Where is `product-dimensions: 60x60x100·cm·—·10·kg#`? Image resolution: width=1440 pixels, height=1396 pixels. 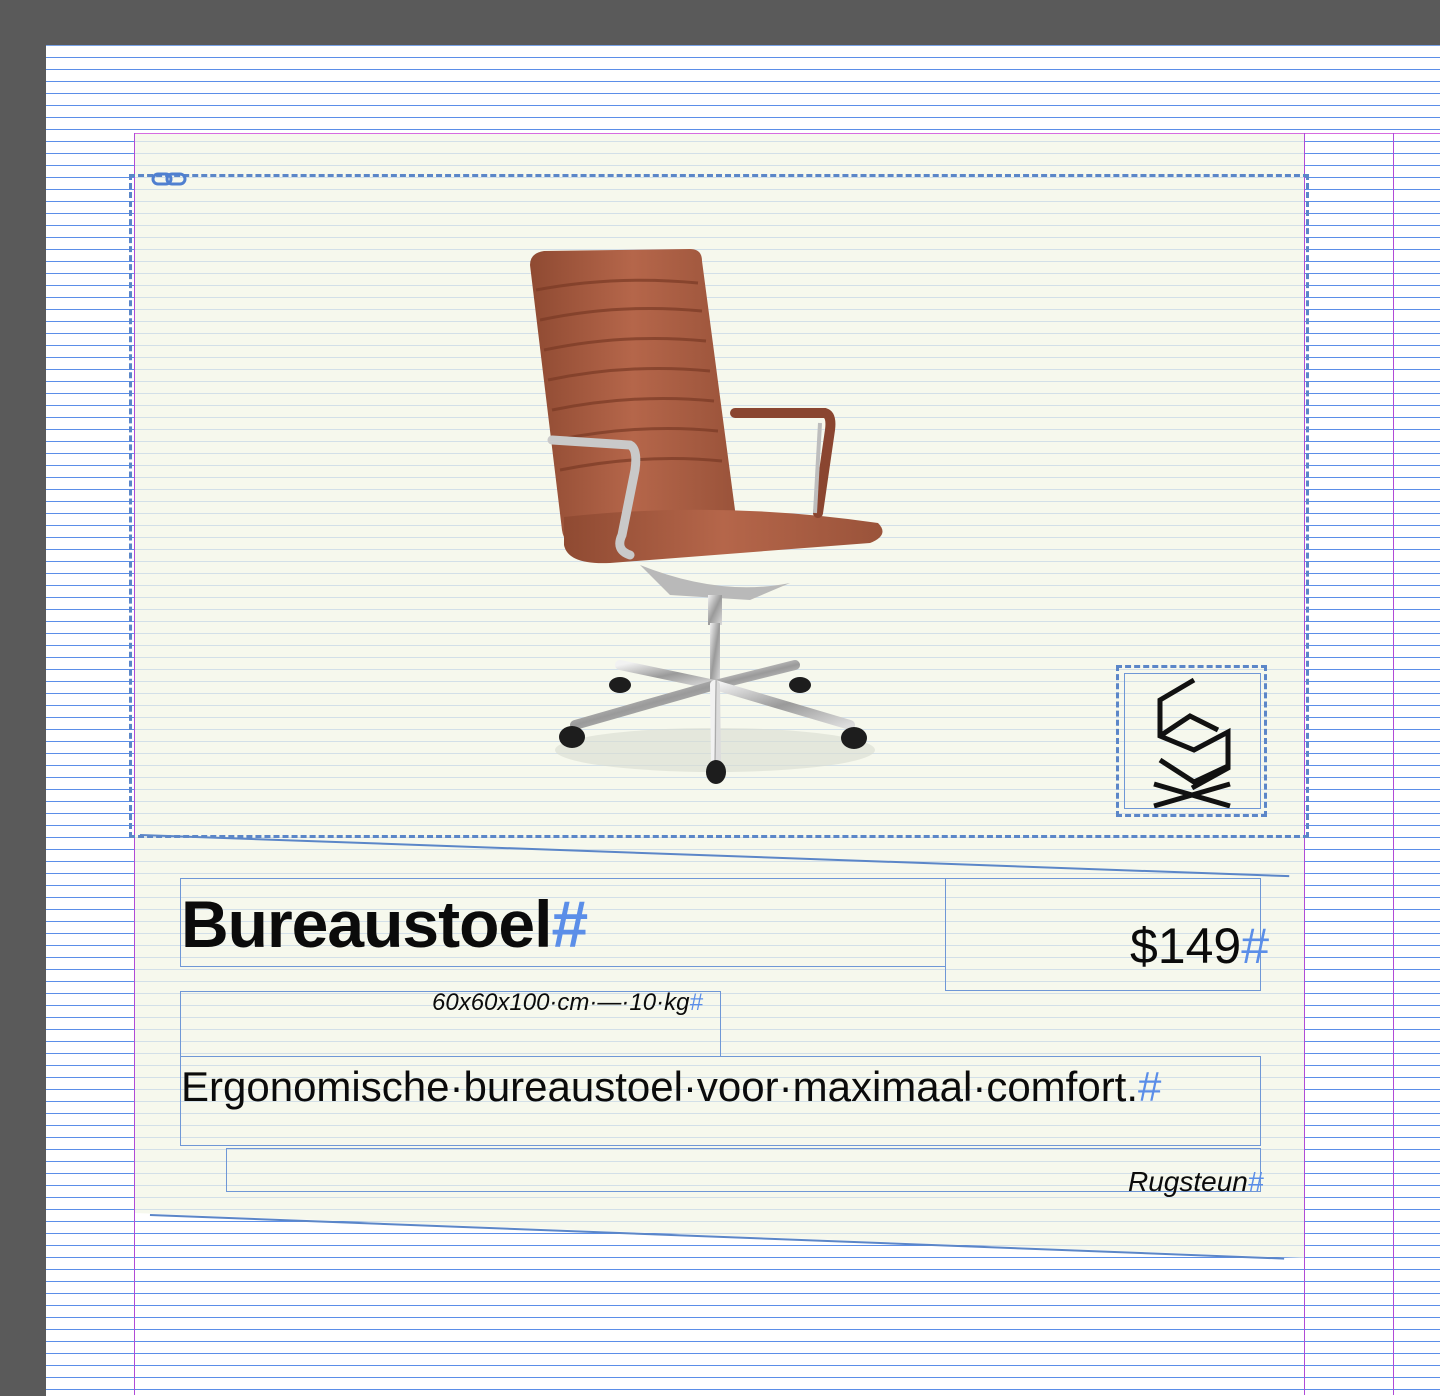
product-dimensions: 60x60x100·cm·—·10·kg# is located at coordinates (567, 1002).